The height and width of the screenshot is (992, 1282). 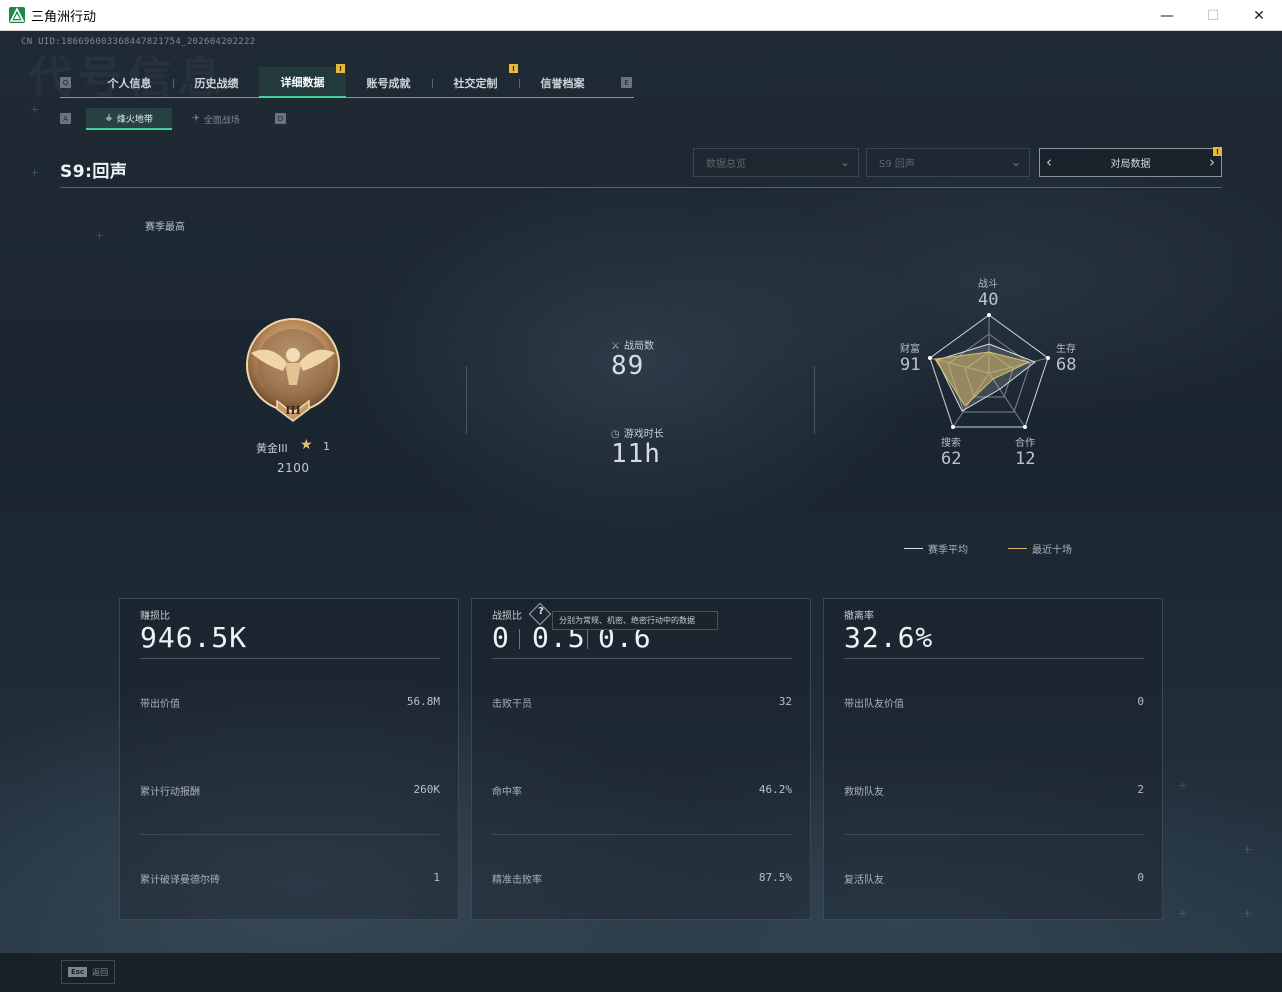 What do you see at coordinates (507, 616) in the screenshot?
I see `card-title: 战损比` at bounding box center [507, 616].